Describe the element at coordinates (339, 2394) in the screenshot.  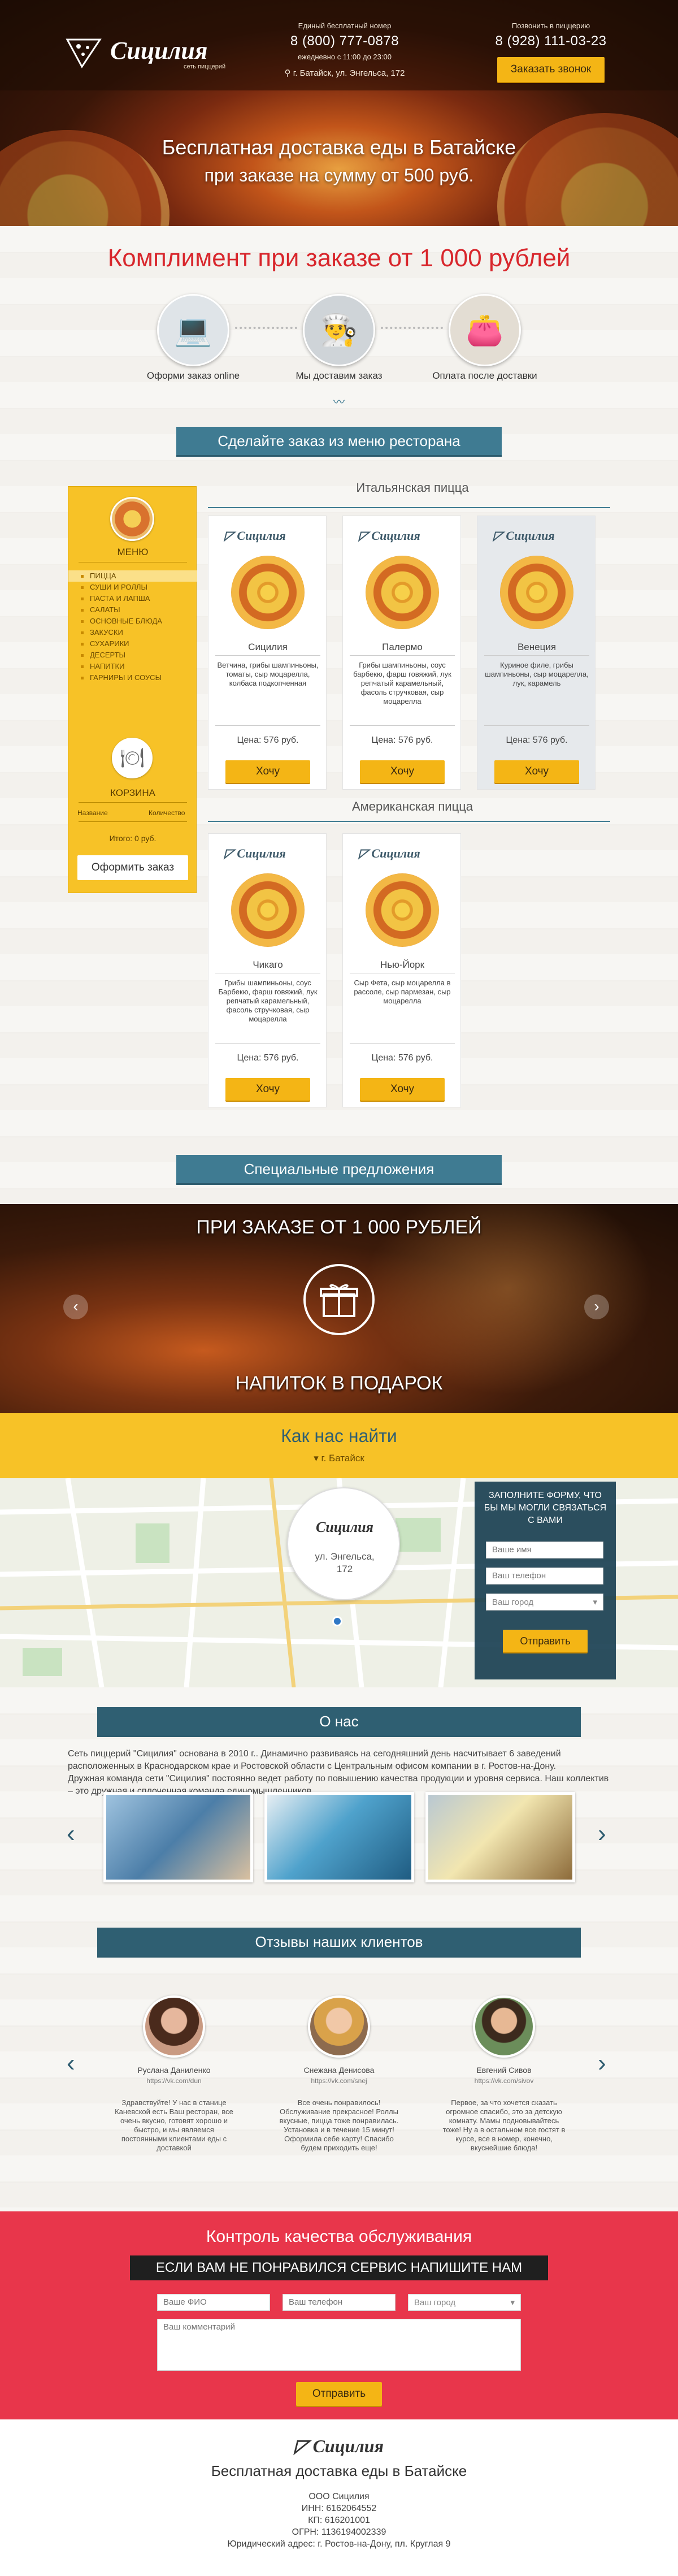
I see `quality-send-button: Отправить` at that location.